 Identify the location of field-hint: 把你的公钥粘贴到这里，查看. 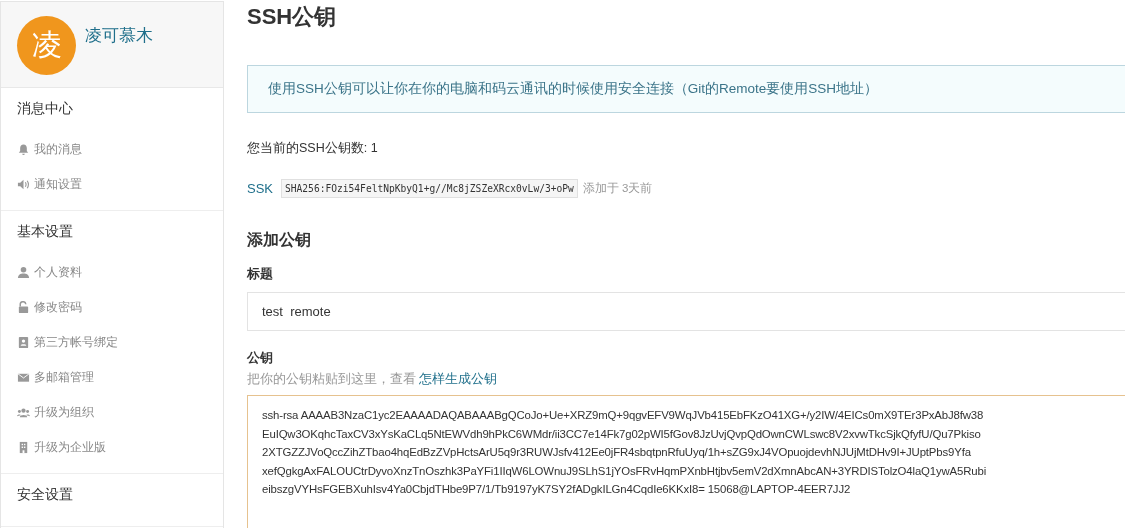
(331, 379).